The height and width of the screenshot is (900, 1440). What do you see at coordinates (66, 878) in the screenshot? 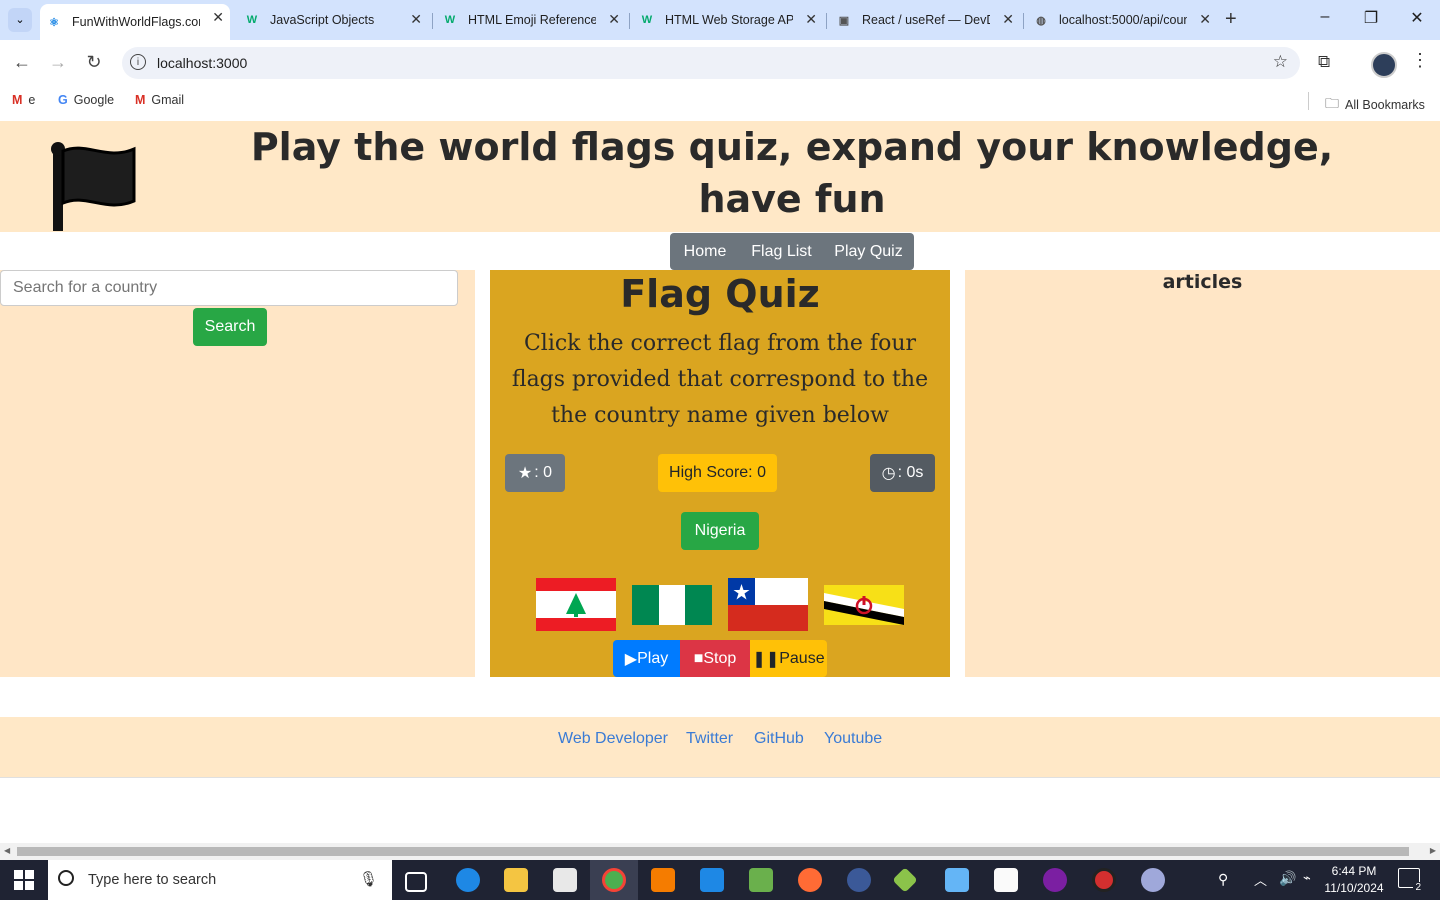
I see `search-icon` at bounding box center [66, 878].